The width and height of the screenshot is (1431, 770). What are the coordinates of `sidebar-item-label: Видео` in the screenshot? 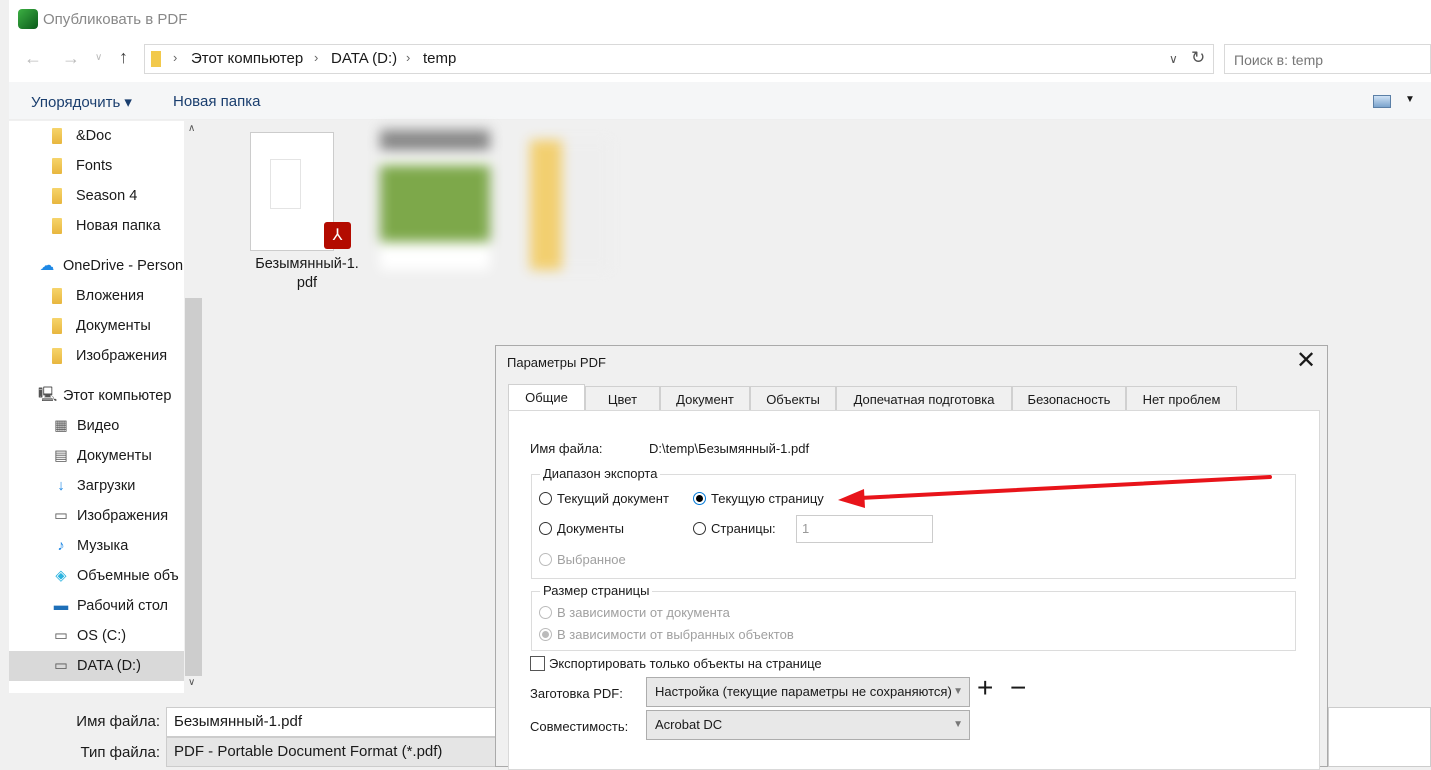 It's located at (98, 426).